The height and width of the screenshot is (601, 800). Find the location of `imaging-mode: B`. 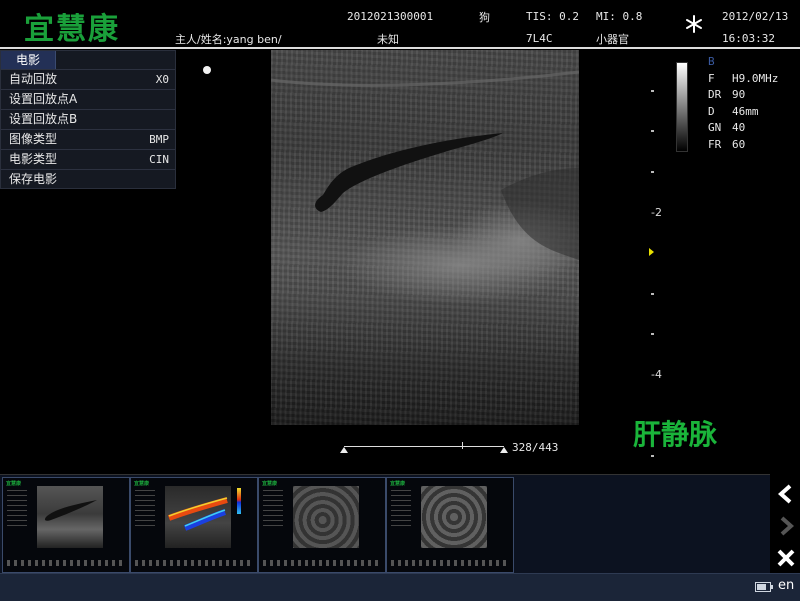

imaging-mode: B is located at coordinates (711, 61).